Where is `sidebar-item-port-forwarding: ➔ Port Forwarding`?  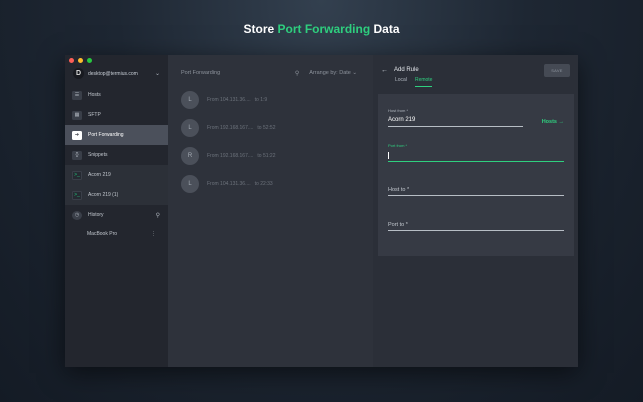 sidebar-item-port-forwarding: ➔ Port Forwarding is located at coordinates (116, 135).